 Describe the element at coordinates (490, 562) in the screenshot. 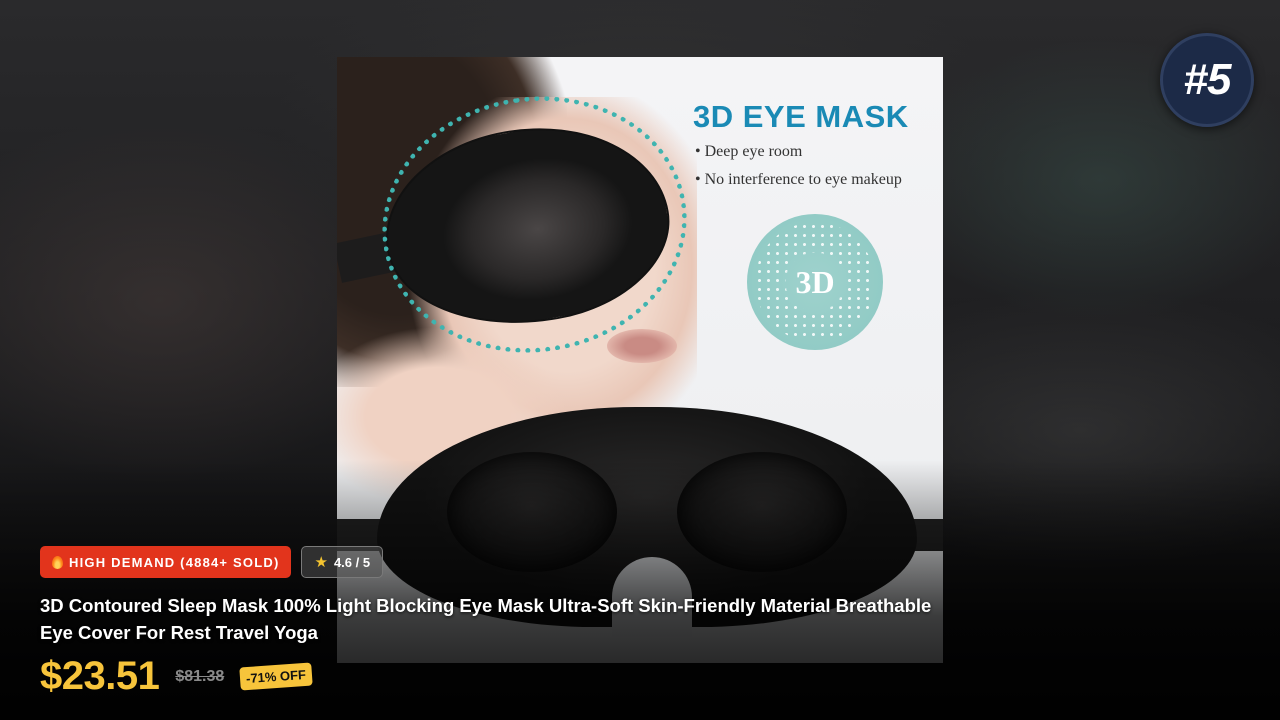

I see `badge-row: HIGH DEMAND (4884+ SOLD) ★ 4.6 / 5` at that location.